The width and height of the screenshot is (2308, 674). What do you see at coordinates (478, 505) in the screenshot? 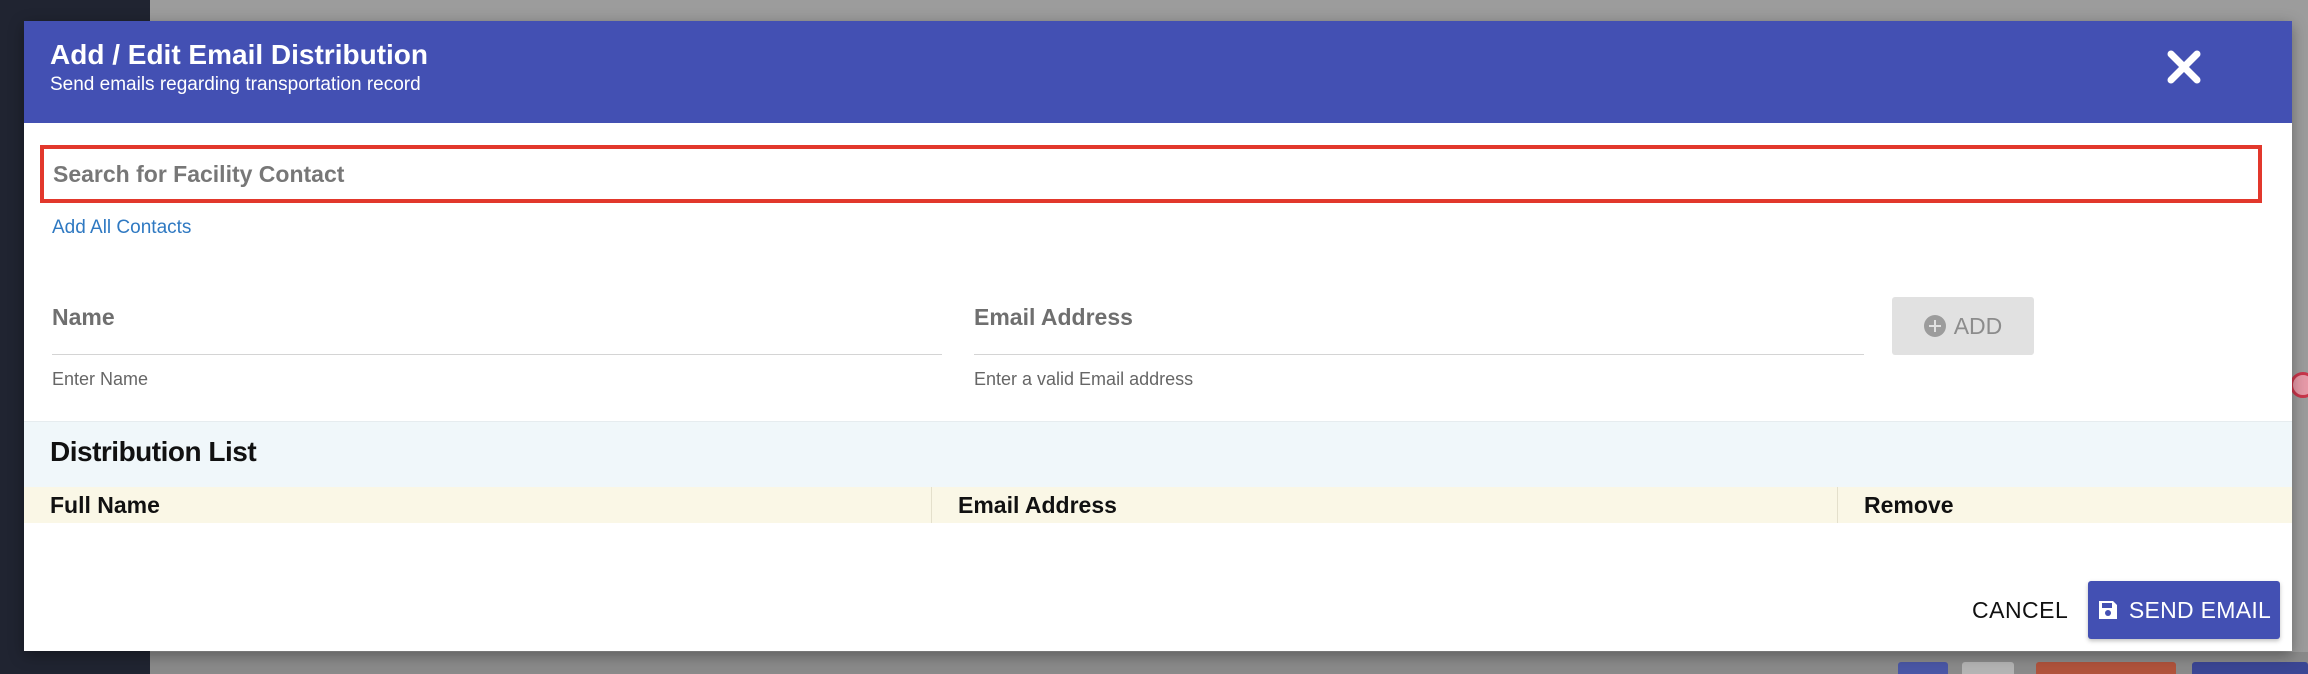
I see `column-header-full-name: Full Name` at bounding box center [478, 505].